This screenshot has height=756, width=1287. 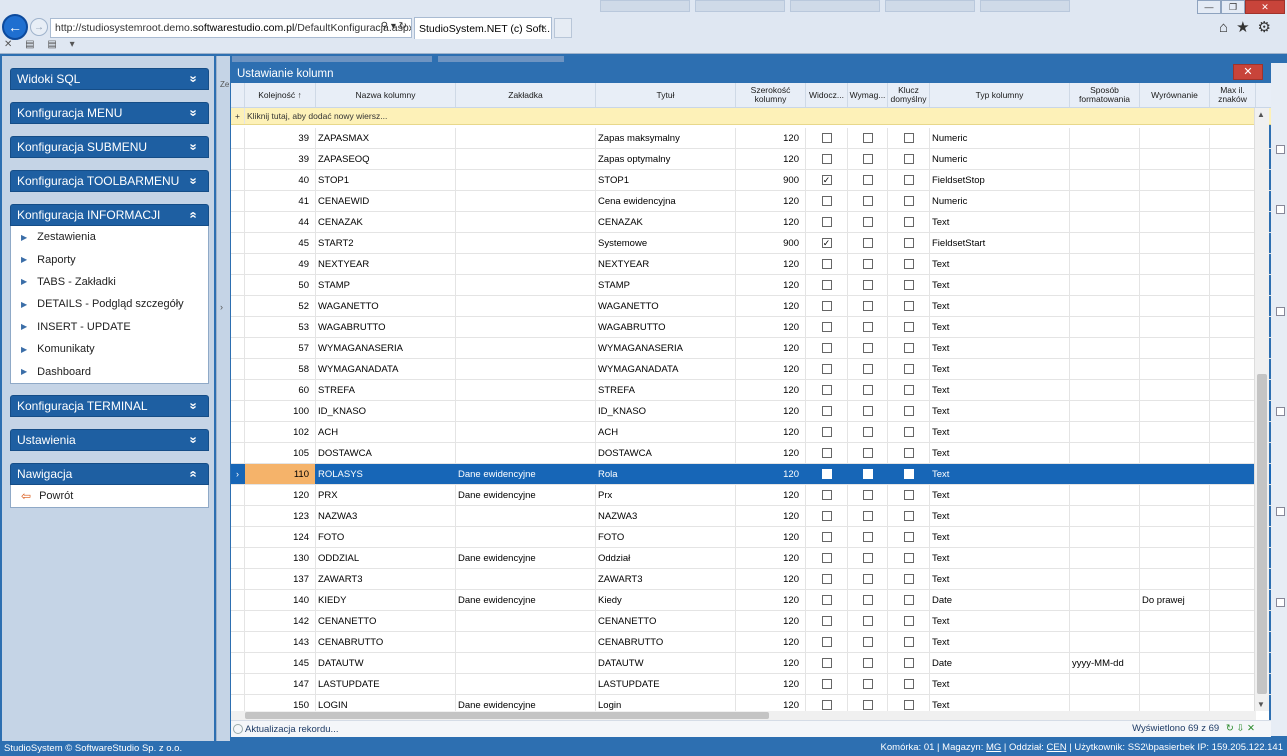 I want to click on underlying-checkbox, so click(x=1280, y=602).